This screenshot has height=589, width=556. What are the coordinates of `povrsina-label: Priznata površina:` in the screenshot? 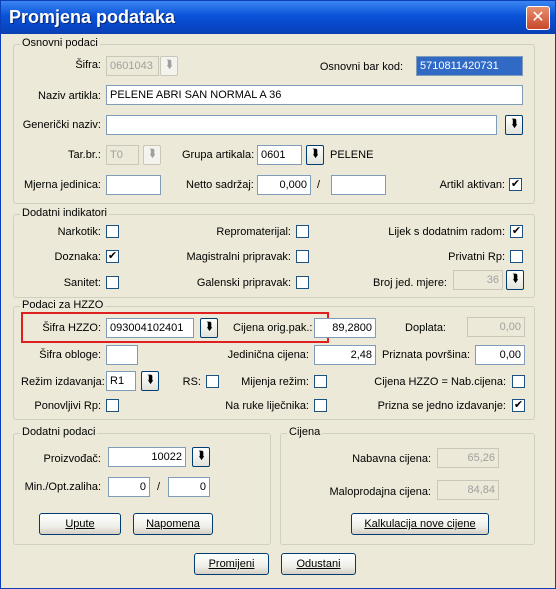 It's located at (425, 355).